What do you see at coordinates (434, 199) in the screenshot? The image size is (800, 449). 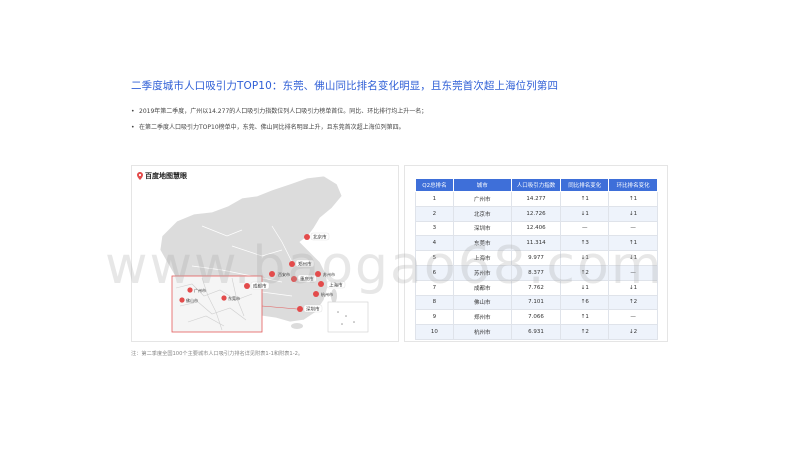 I see `rank-cell: 1` at bounding box center [434, 199].